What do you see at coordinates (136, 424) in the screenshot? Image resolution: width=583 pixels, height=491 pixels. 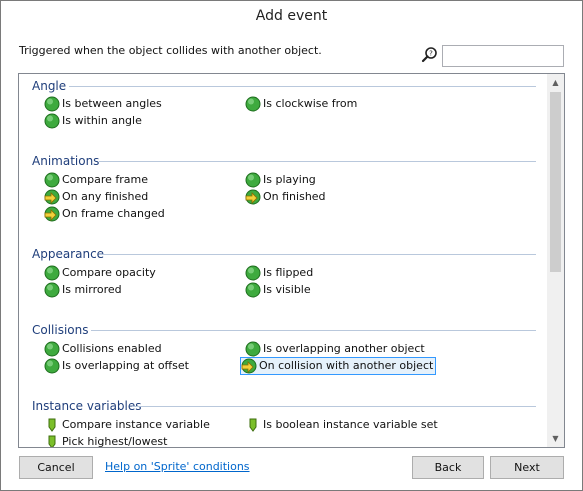 I see `item-label: Compare instance variable` at bounding box center [136, 424].